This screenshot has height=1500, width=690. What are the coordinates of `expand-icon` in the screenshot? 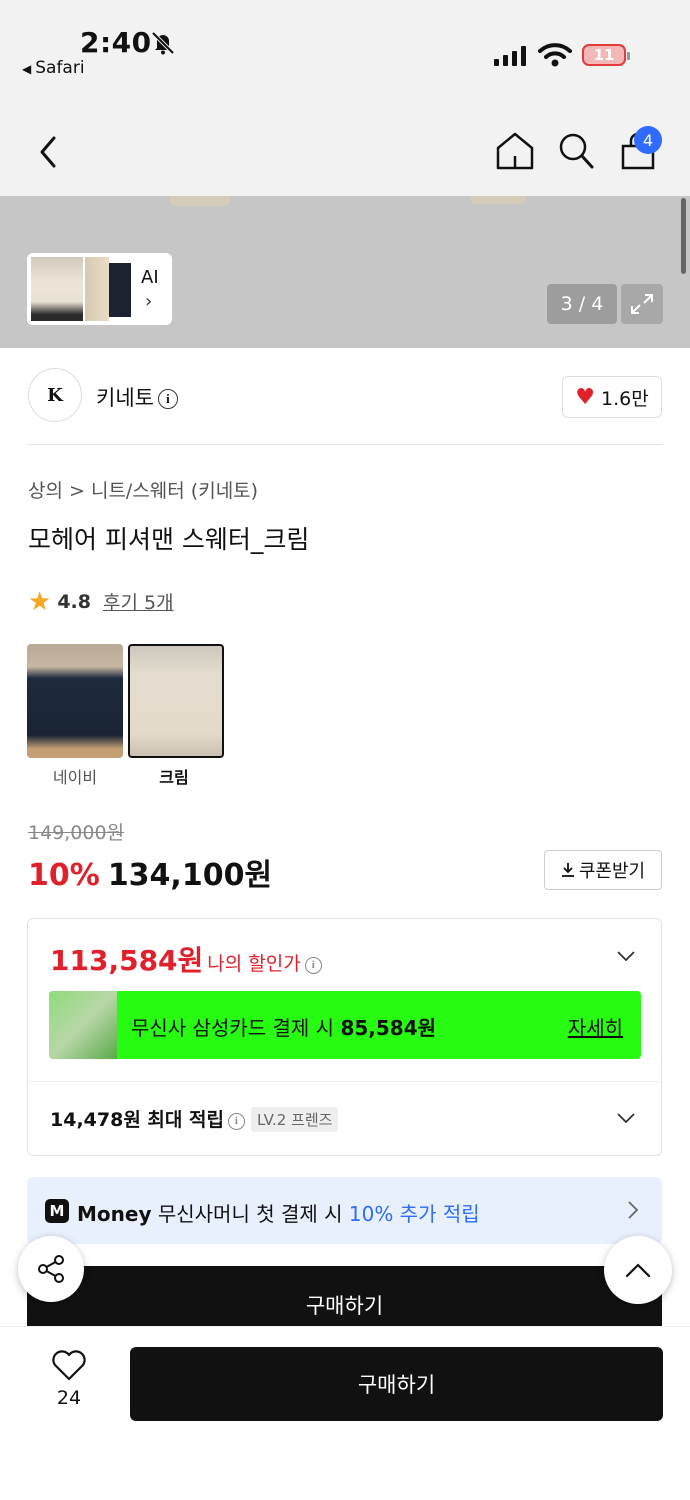 It's located at (642, 304).